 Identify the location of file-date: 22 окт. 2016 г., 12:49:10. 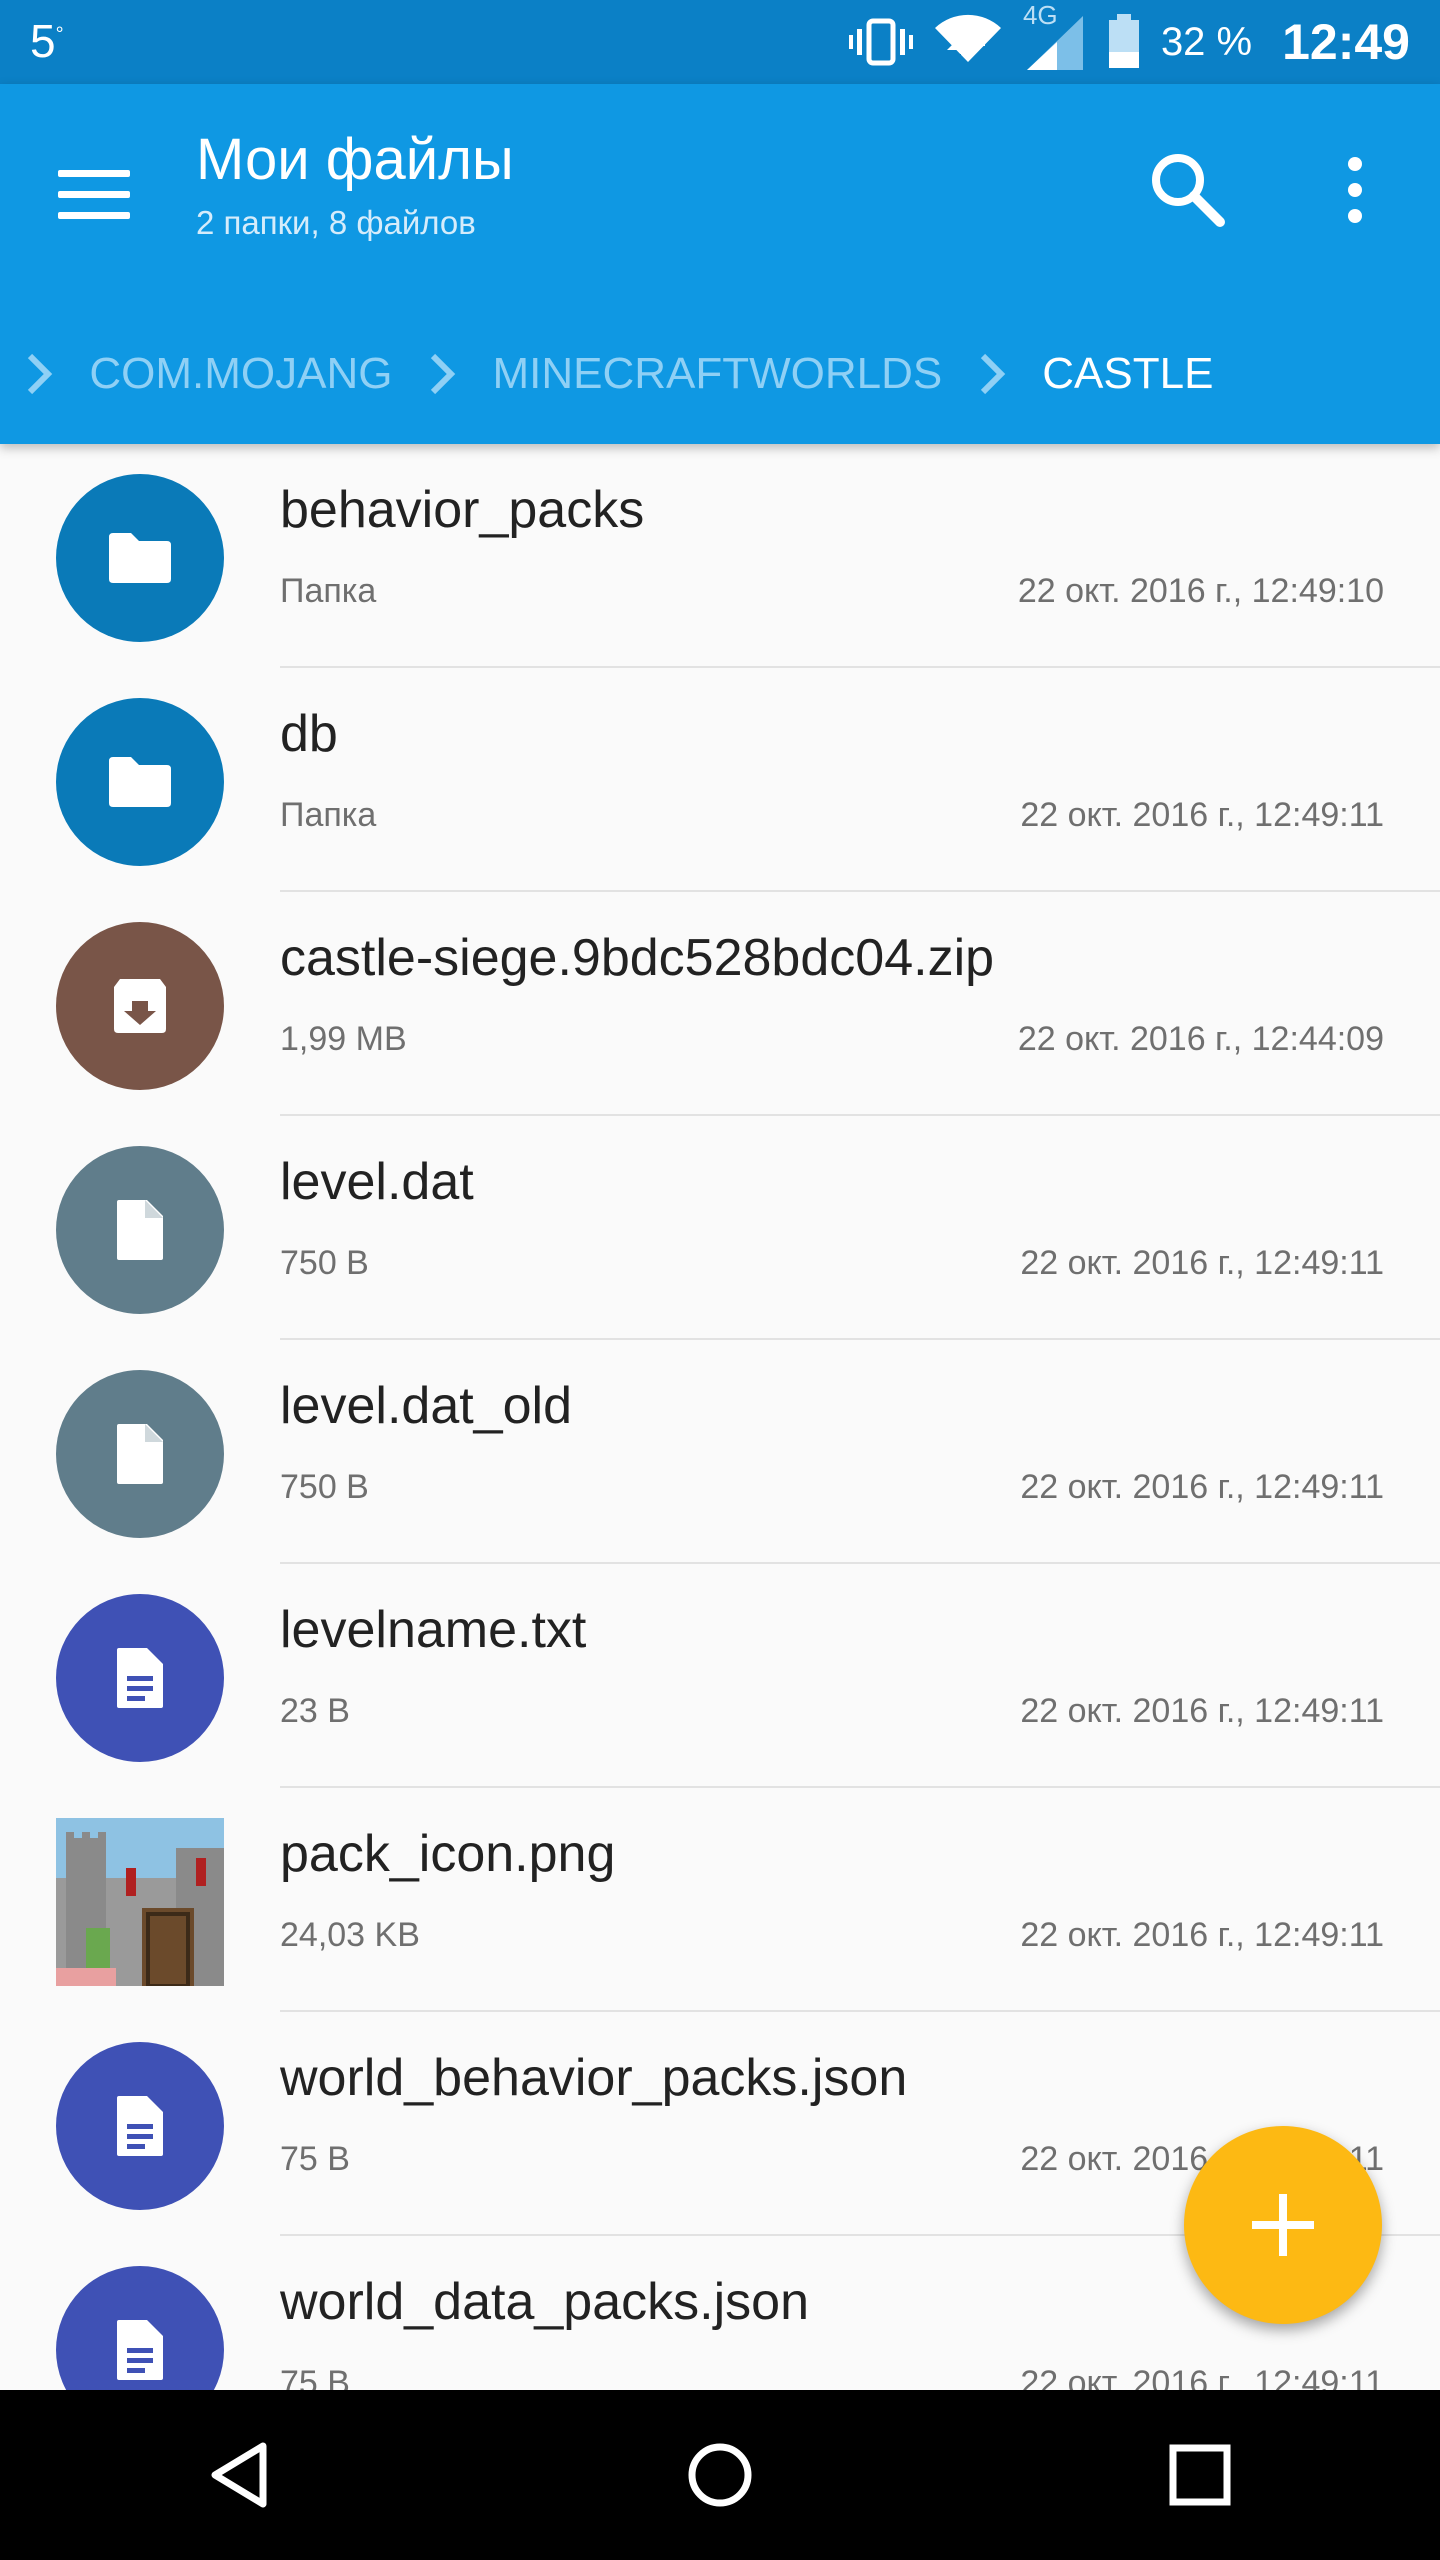
(1200, 591).